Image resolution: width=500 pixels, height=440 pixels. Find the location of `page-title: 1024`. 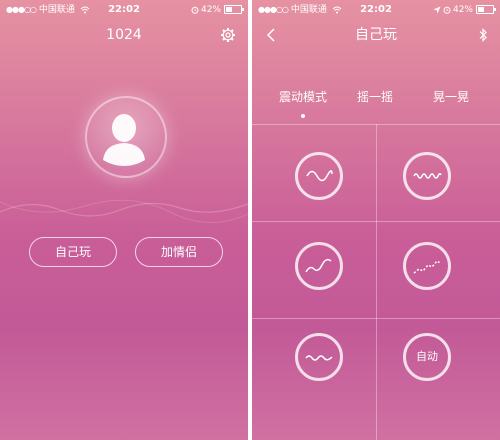

page-title: 1024 is located at coordinates (124, 35).